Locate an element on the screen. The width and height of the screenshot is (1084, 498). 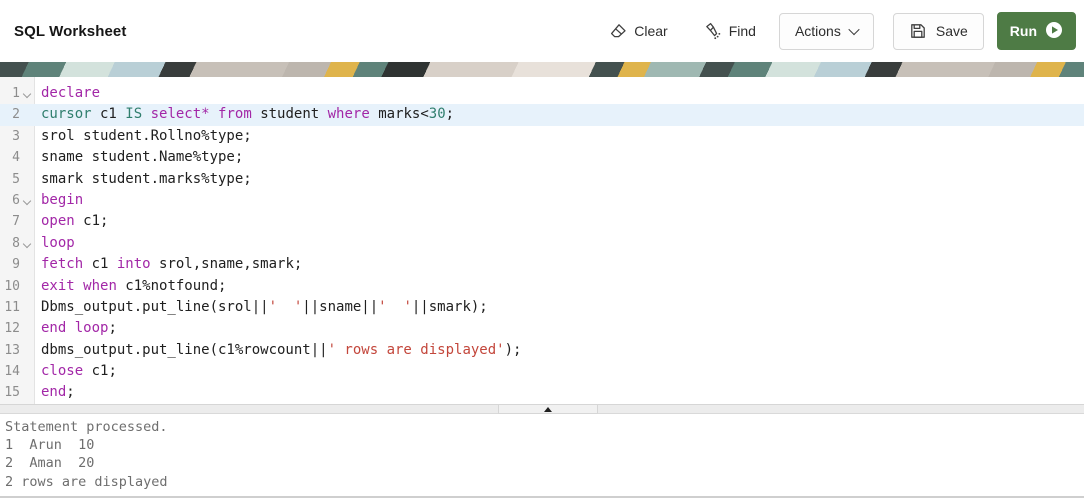
gutter-cell: 3 is located at coordinates (17, 136).